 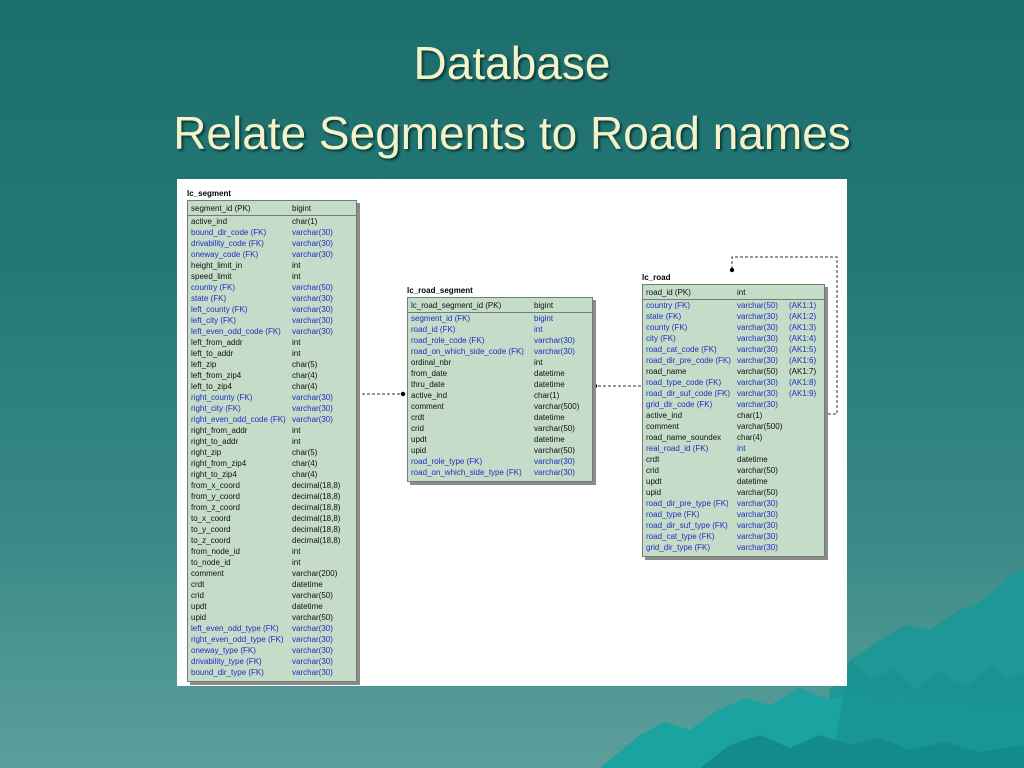 What do you see at coordinates (678, 547) in the screenshot?
I see `column-name: grid_dir_type (FK)` at bounding box center [678, 547].